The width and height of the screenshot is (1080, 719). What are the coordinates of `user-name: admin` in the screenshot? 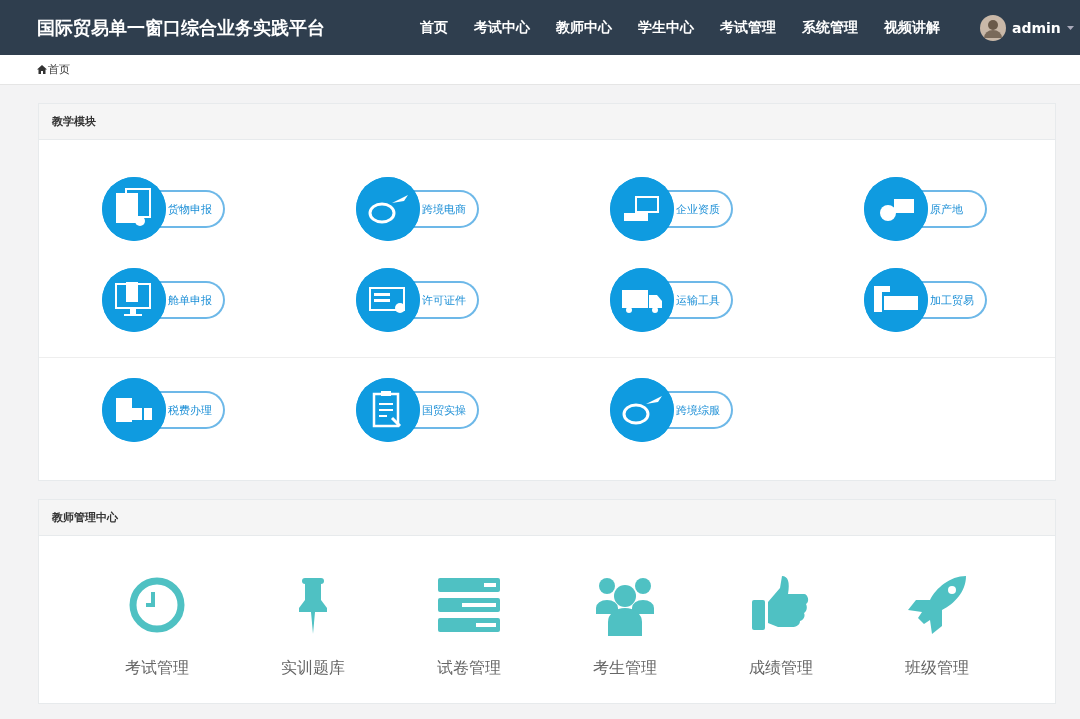 It's located at (1036, 27).